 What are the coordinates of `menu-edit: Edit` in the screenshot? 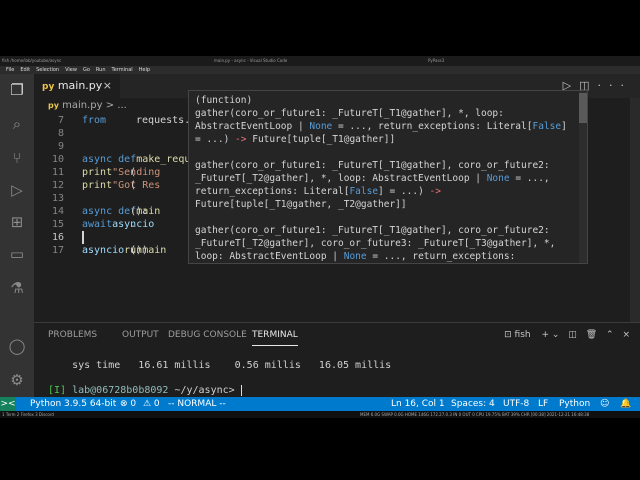 It's located at (25, 70).